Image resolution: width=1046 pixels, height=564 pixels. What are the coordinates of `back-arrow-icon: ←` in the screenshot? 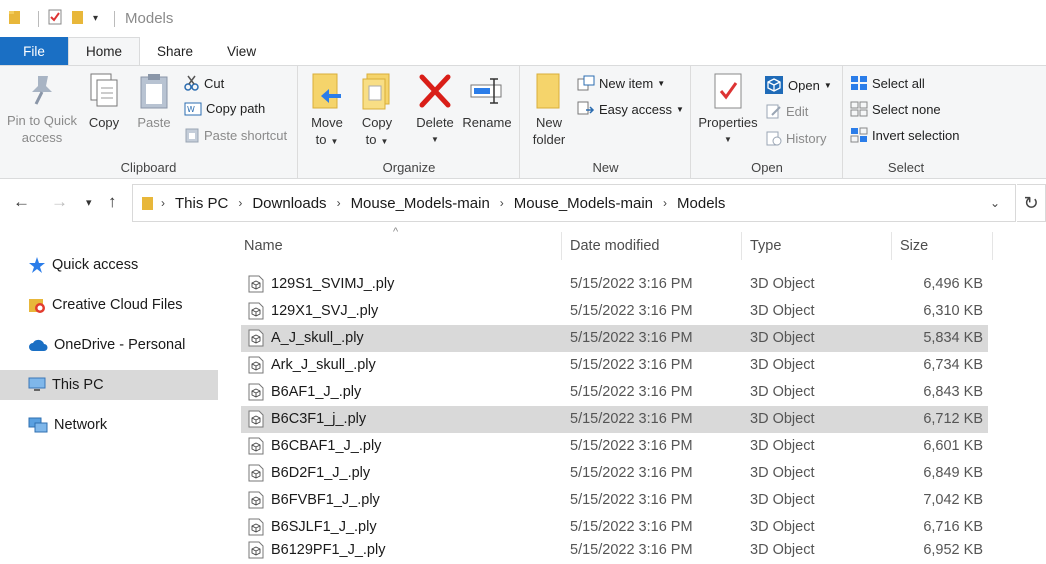 It's located at (21, 202).